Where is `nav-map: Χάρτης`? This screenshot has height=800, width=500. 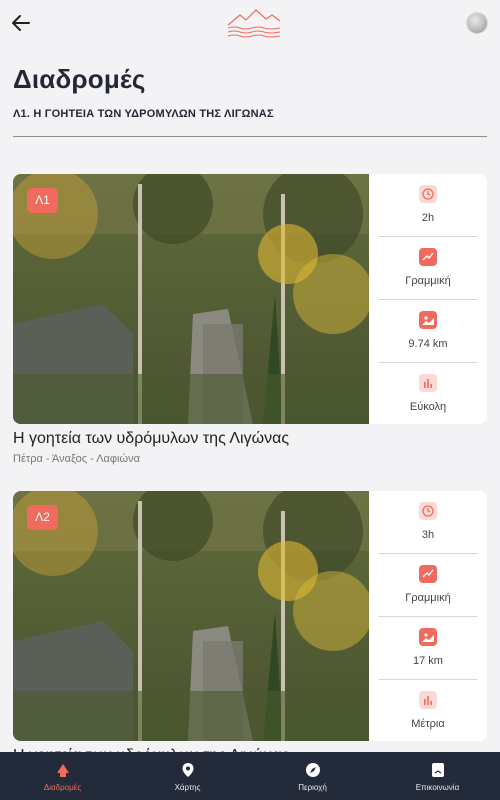
nav-map: Χάρτης is located at coordinates (187, 776).